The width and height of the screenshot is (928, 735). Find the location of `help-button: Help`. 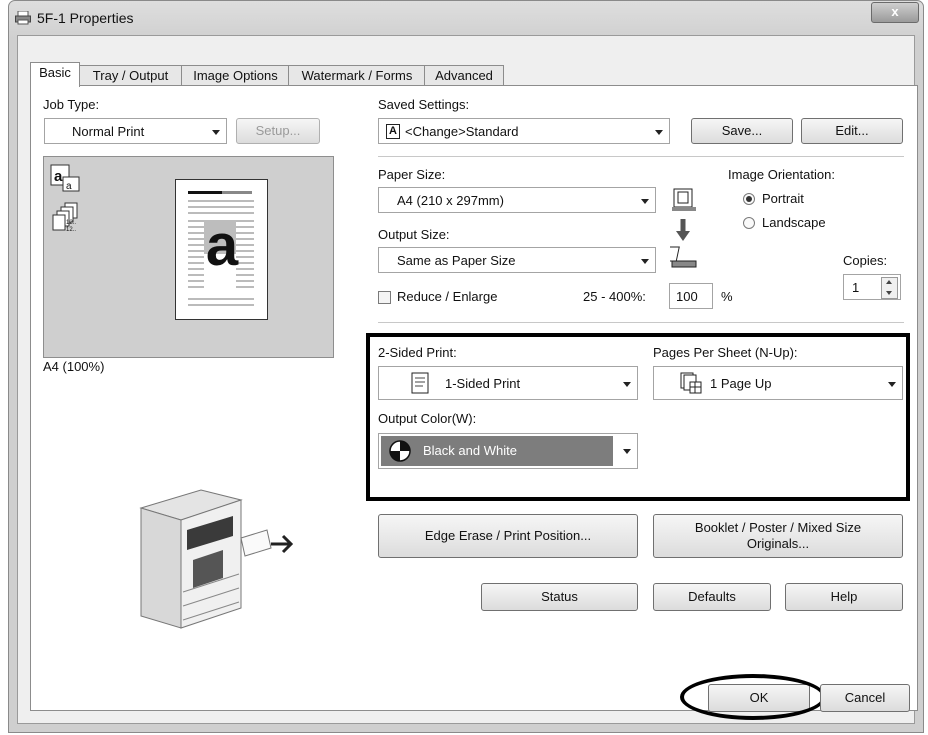

help-button: Help is located at coordinates (844, 597).